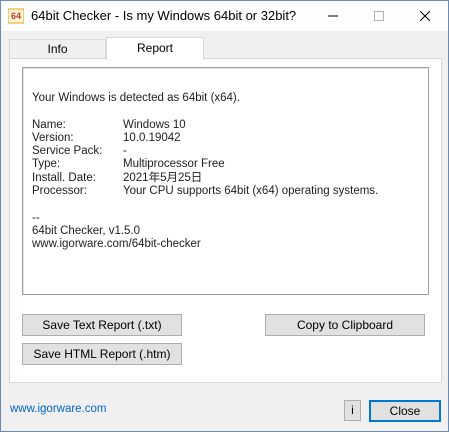 This screenshot has height=432, width=449. Describe the element at coordinates (163, 177) in the screenshot. I see `field-value: 2021年5月25日` at that location.